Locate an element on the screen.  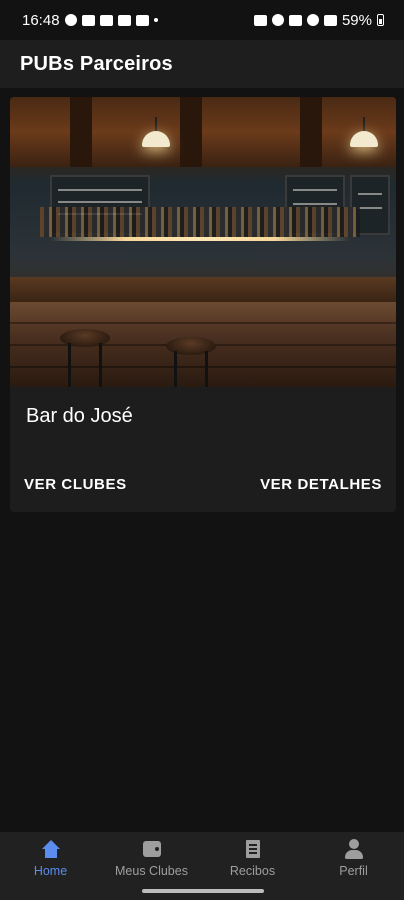
more-notifications-icon is located at coordinates (155, 20).